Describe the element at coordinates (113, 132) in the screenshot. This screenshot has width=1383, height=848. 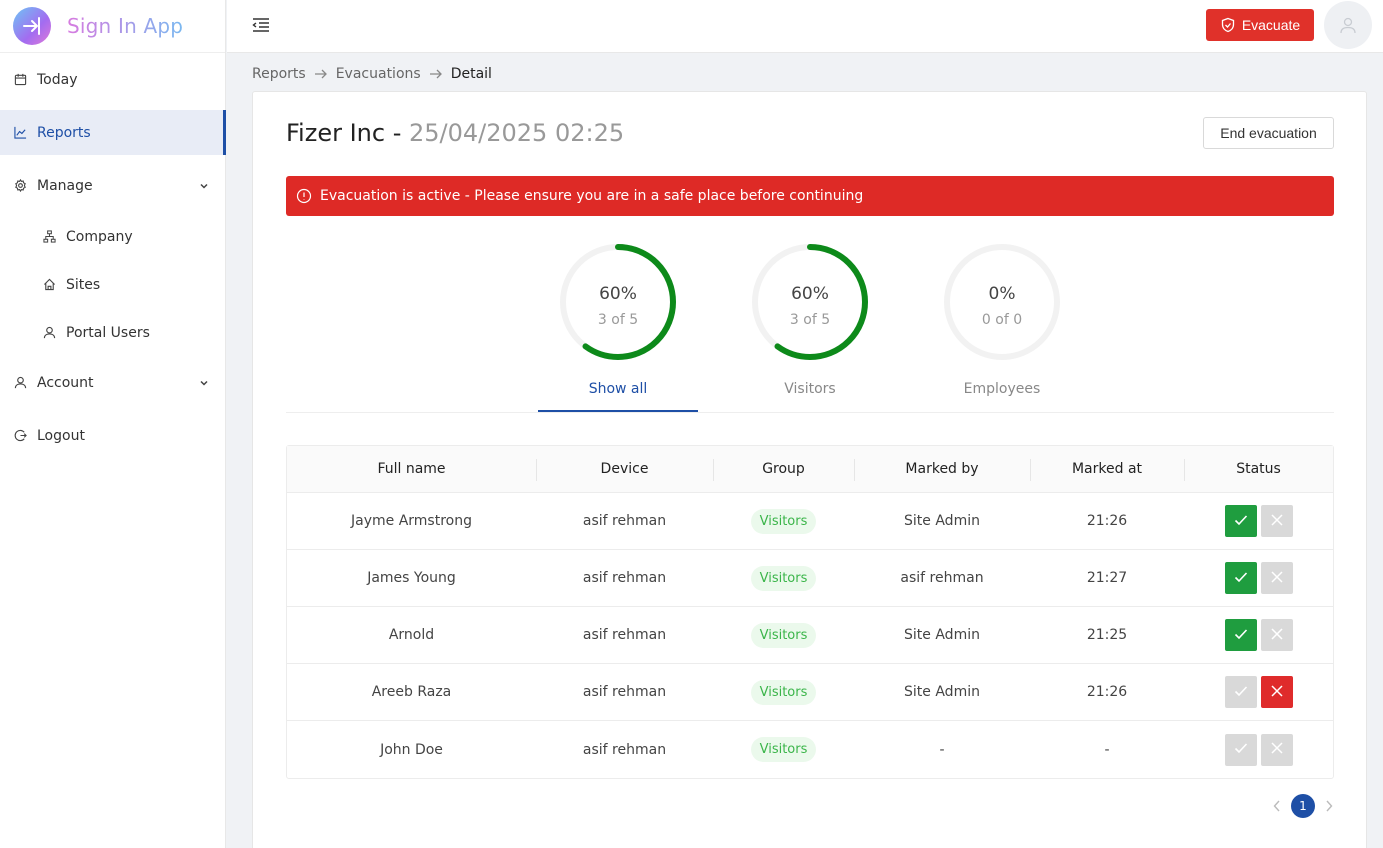
I see `sidebar-item-reports: Reports` at that location.